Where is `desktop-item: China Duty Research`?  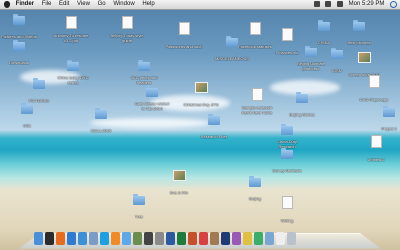
desktop-item: China Duty Research is located at coordinates (287, 138).